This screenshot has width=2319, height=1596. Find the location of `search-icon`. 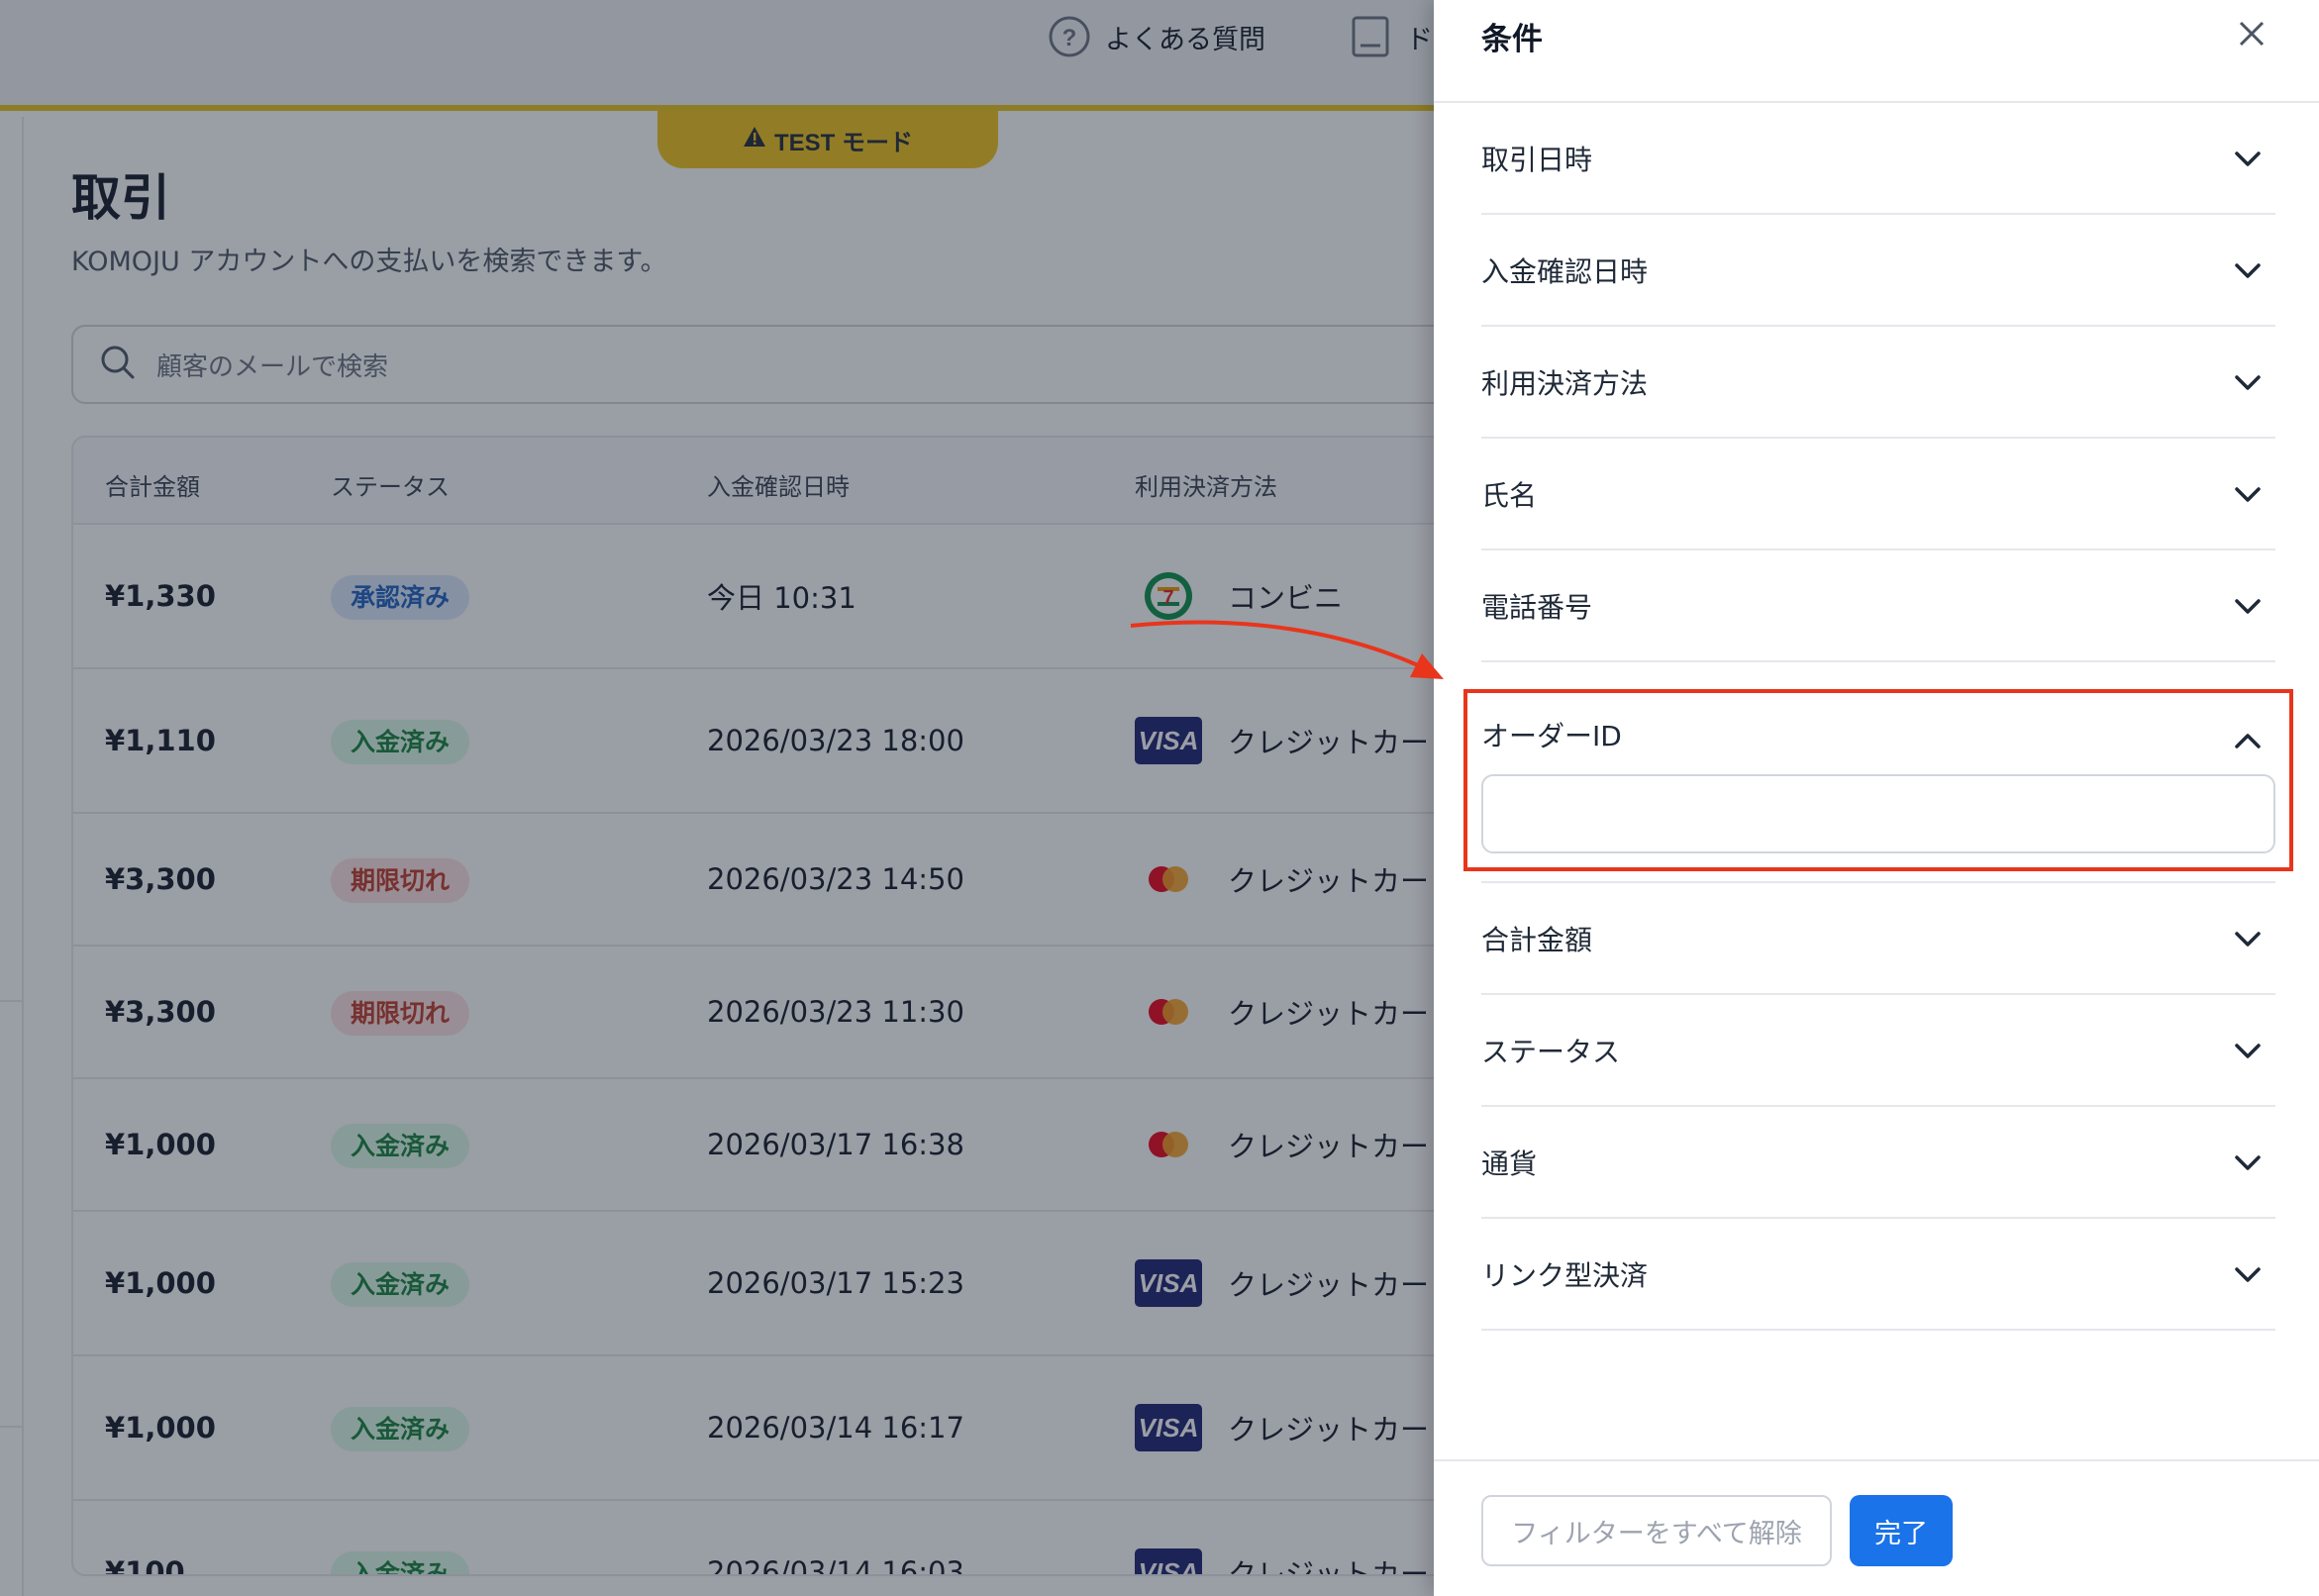

search-icon is located at coordinates (118, 364).